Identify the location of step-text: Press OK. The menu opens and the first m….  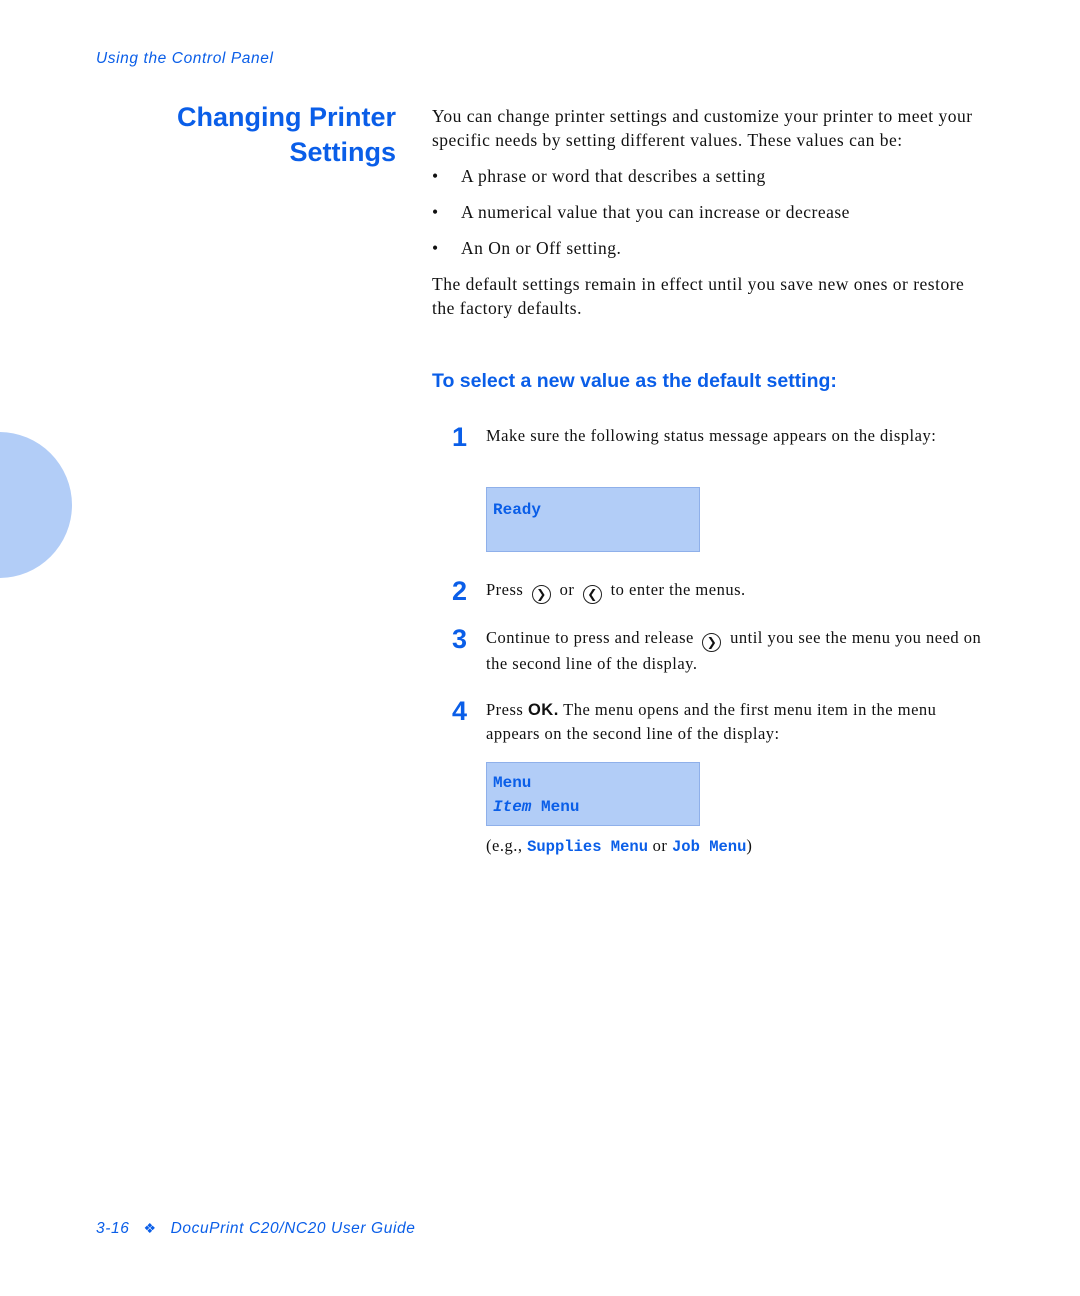
(734, 722).